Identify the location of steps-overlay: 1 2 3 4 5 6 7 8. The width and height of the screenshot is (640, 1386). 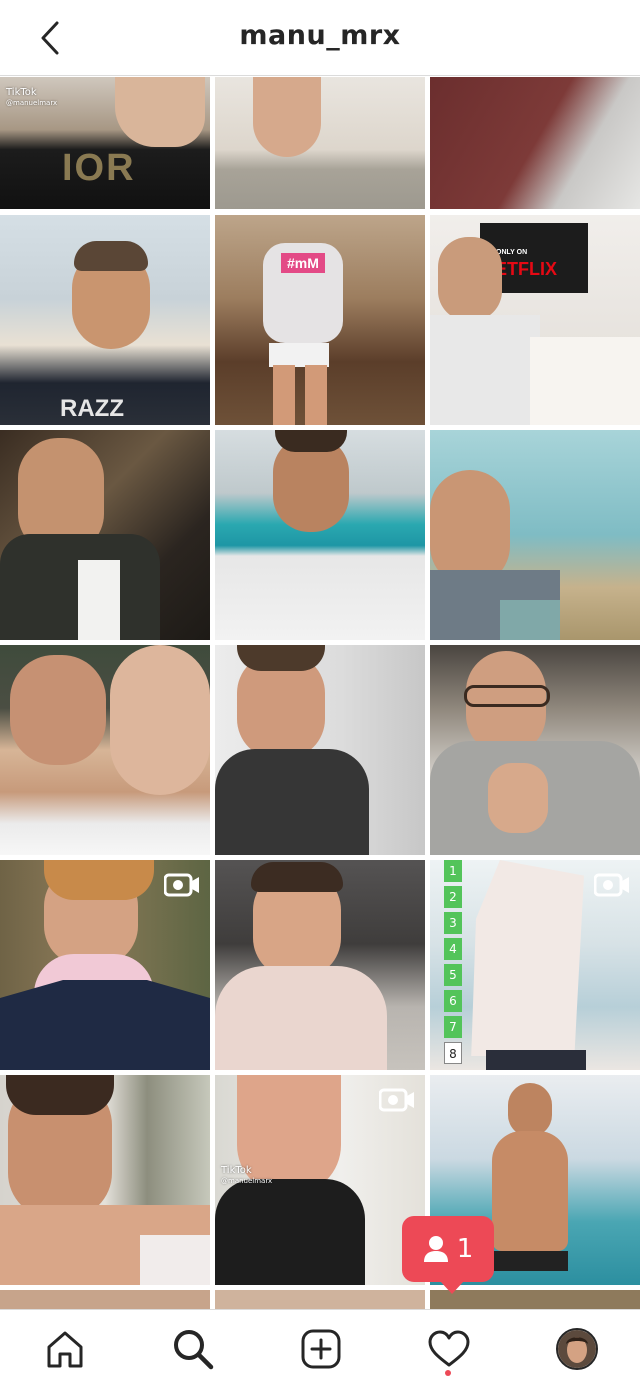
(453, 962).